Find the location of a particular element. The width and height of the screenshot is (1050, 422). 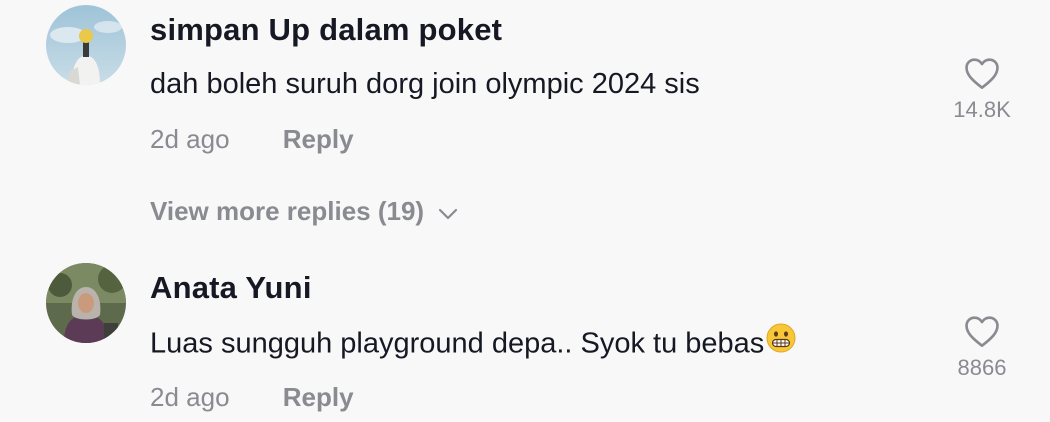

like-button: 14.8K is located at coordinates (982, 89).